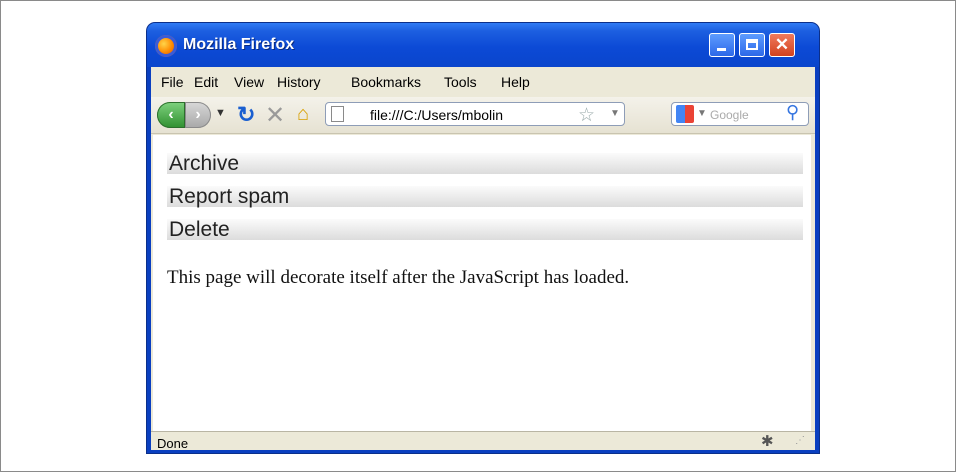  I want to click on maximize-icon, so click(752, 44).